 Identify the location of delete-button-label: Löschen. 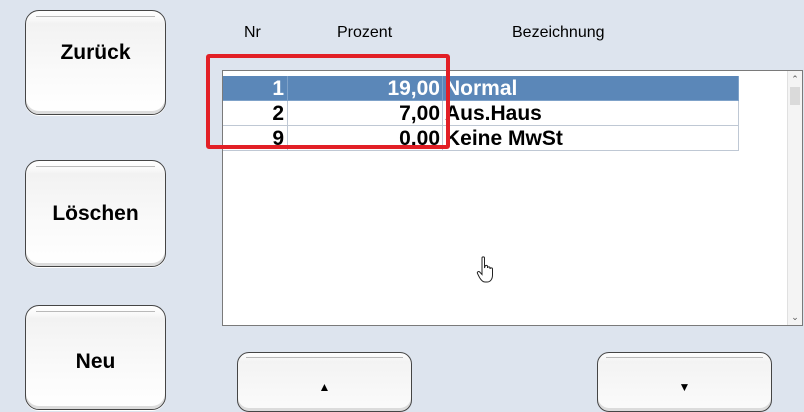
(95, 213).